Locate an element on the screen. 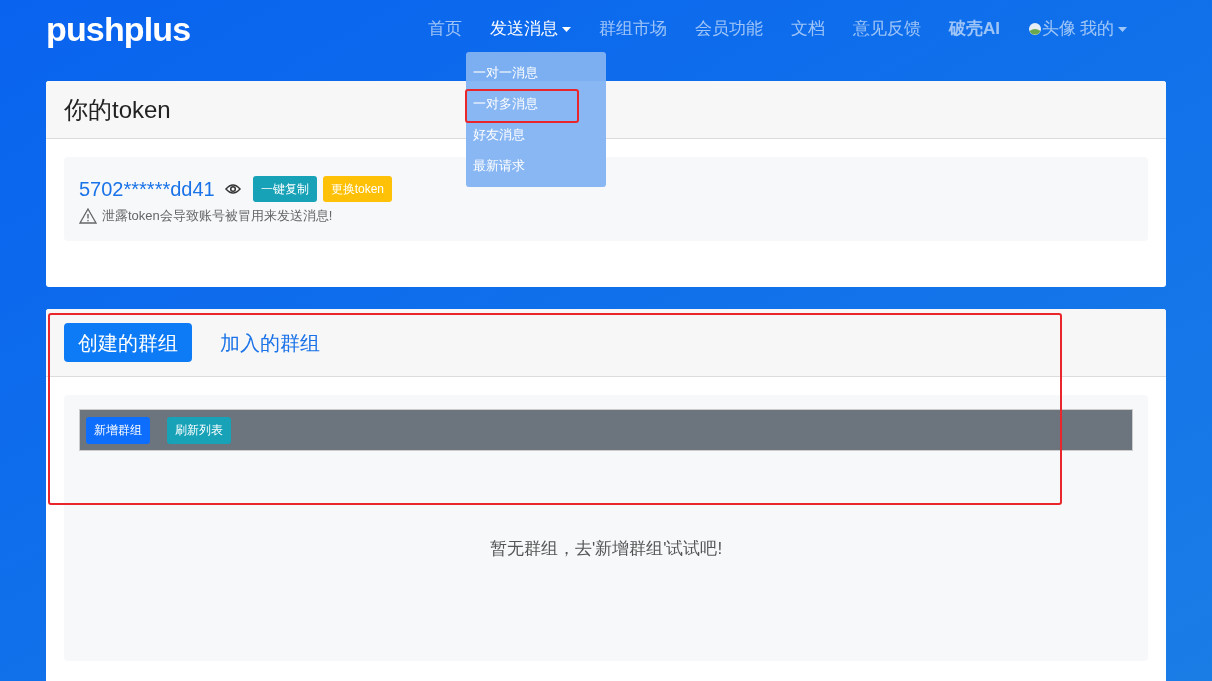 This screenshot has width=1212, height=681. eye-icon is located at coordinates (232, 189).